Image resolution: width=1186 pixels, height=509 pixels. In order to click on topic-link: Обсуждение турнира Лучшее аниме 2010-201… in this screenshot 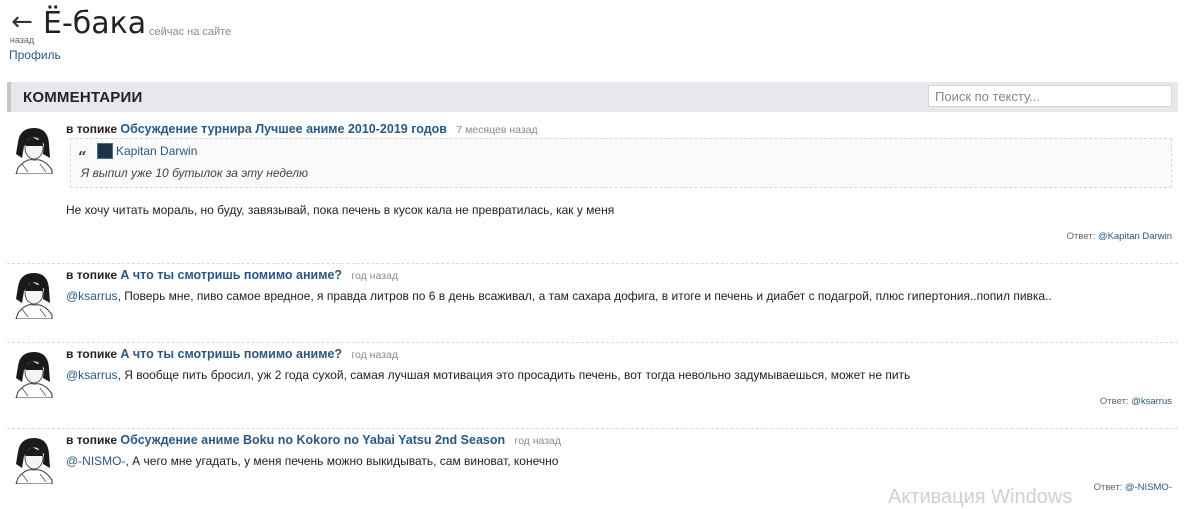, I will do `click(283, 129)`.